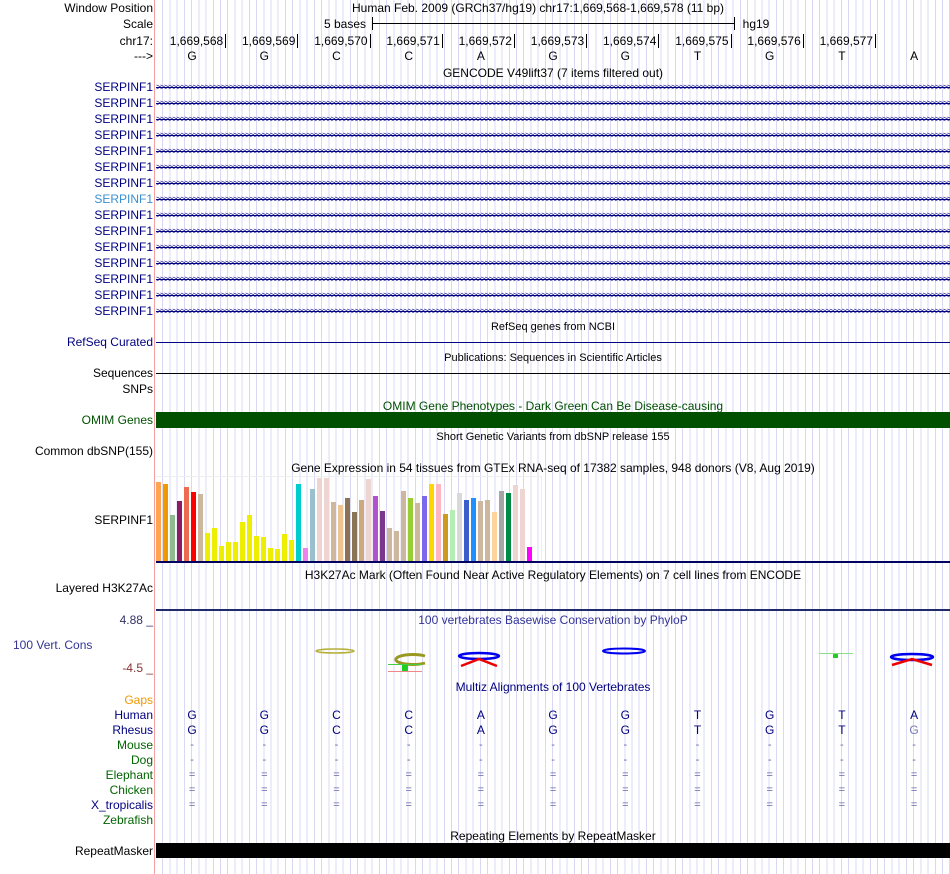  What do you see at coordinates (553, 73) in the screenshot?
I see `gencode-title: GENCODE V49lift37 (7 items filtered out)` at bounding box center [553, 73].